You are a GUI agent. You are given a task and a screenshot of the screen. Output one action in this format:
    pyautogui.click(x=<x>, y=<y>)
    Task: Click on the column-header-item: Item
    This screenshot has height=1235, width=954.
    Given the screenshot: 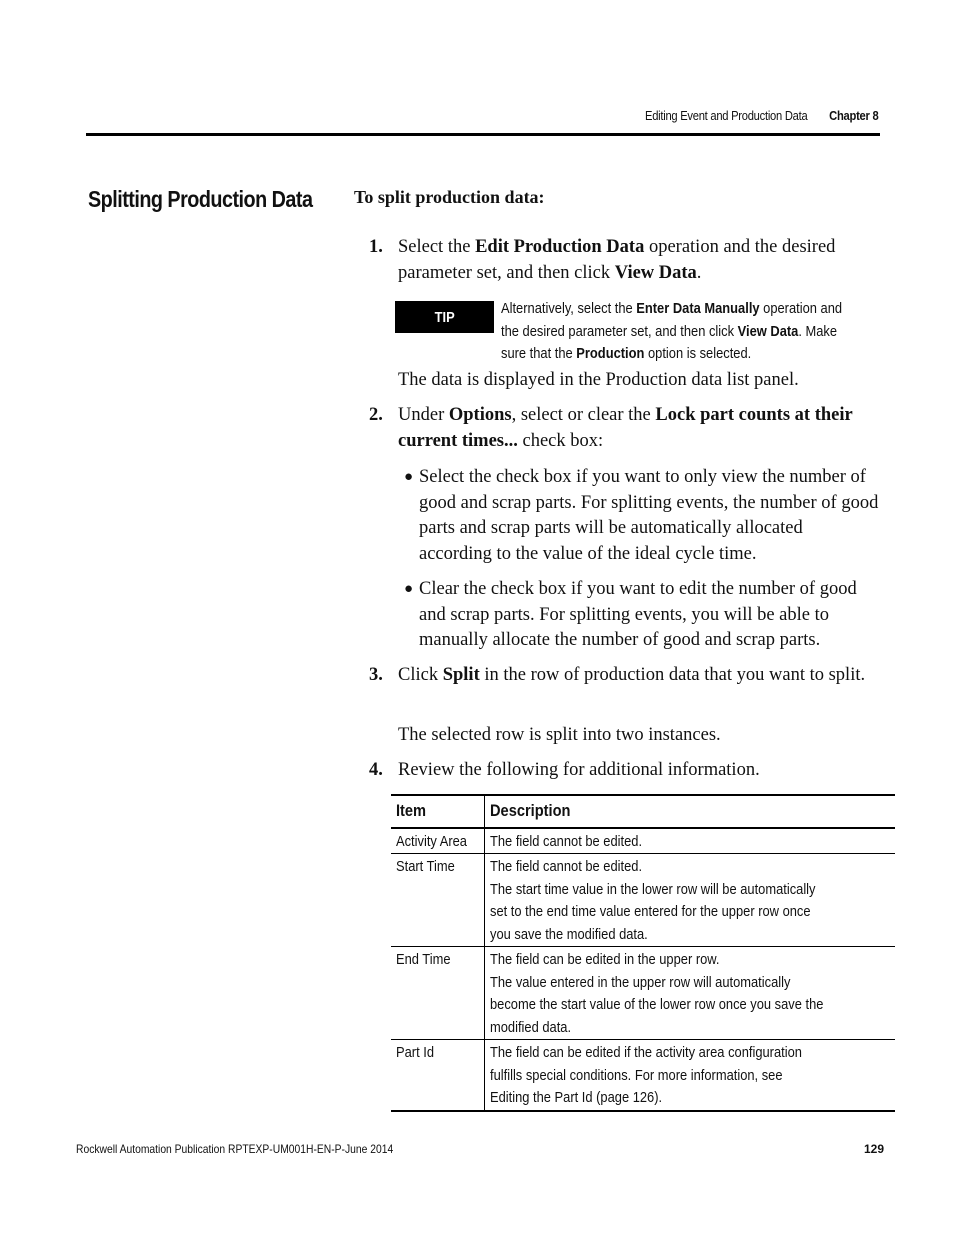 What is the action you would take?
    pyautogui.click(x=438, y=812)
    